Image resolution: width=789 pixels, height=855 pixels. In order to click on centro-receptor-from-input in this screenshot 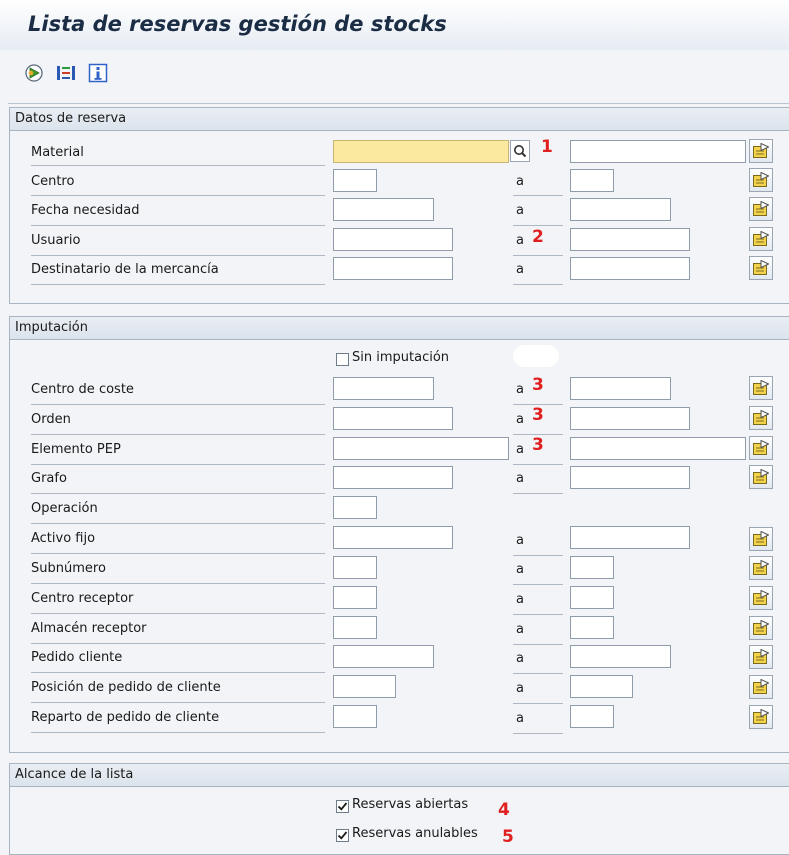, I will do `click(355, 597)`.